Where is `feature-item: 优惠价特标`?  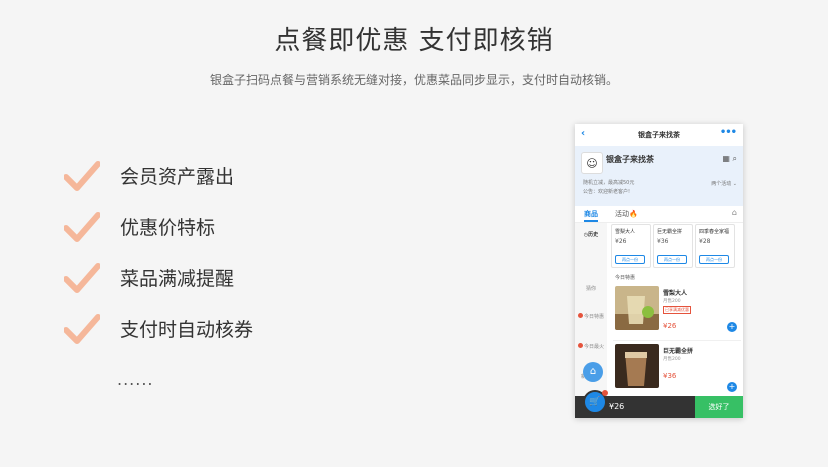 feature-item: 优惠价特标 is located at coordinates (158, 226).